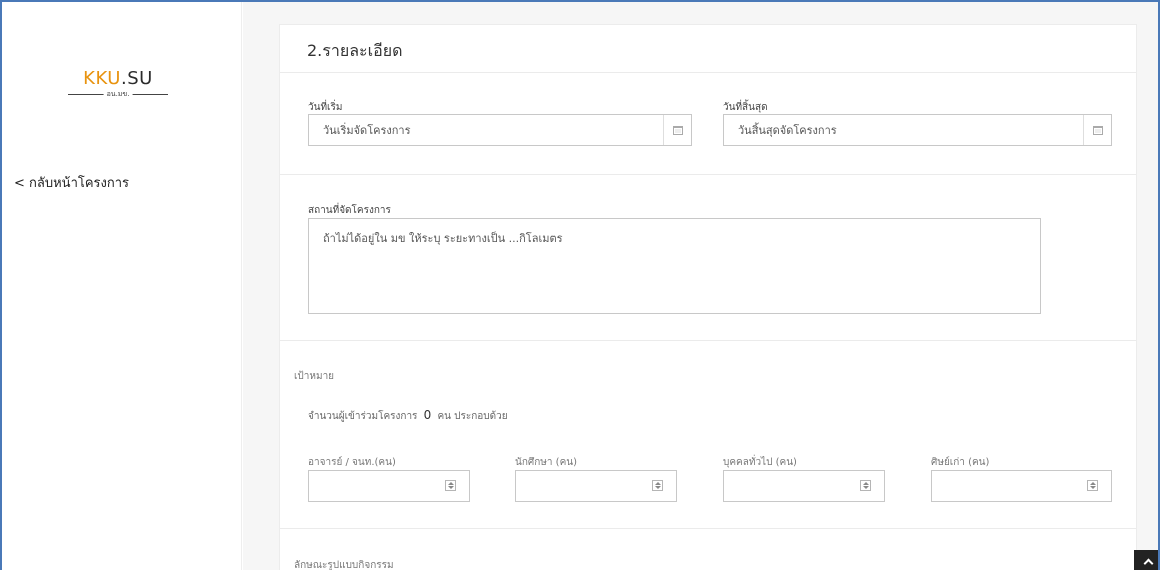 Image resolution: width=1160 pixels, height=570 pixels. I want to click on logo-underline: อน.มข., so click(118, 94).